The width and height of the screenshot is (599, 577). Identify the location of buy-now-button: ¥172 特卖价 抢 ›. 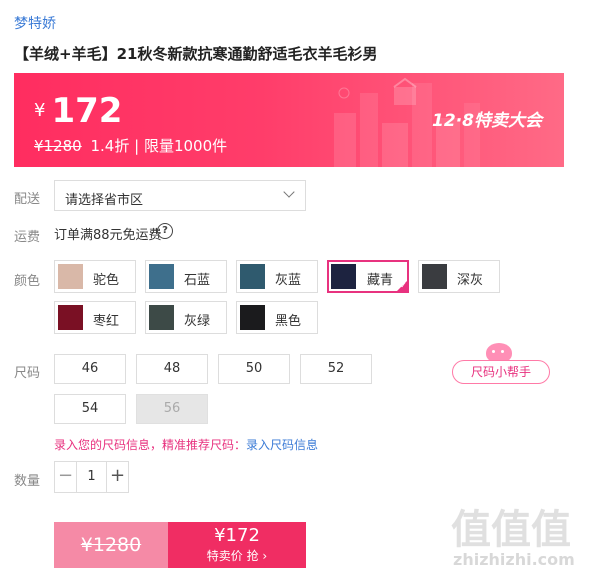
(237, 545).